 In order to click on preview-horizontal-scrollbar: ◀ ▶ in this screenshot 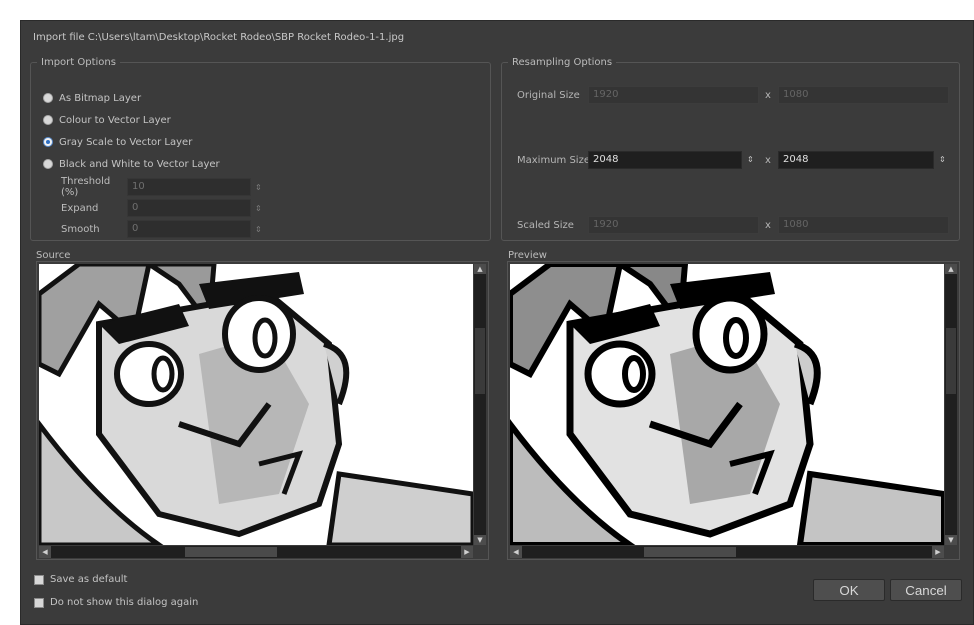, I will do `click(727, 552)`.